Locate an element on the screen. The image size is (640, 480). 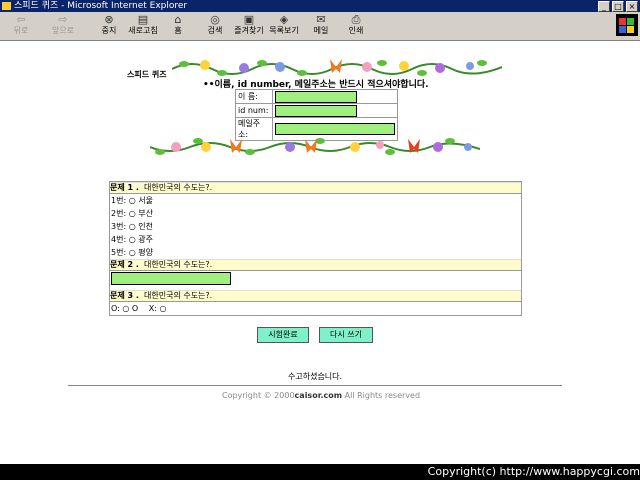
back-button: ⇦ 뒤로 is located at coordinates (21, 27).